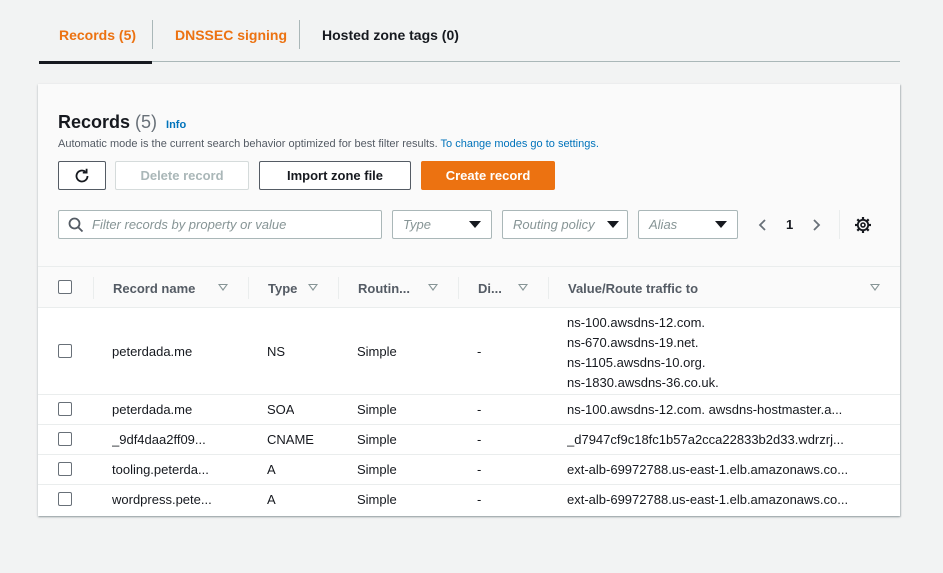 This screenshot has height=573, width=943. I want to click on column-header-value: Value/Route traffic to, so click(633, 288).